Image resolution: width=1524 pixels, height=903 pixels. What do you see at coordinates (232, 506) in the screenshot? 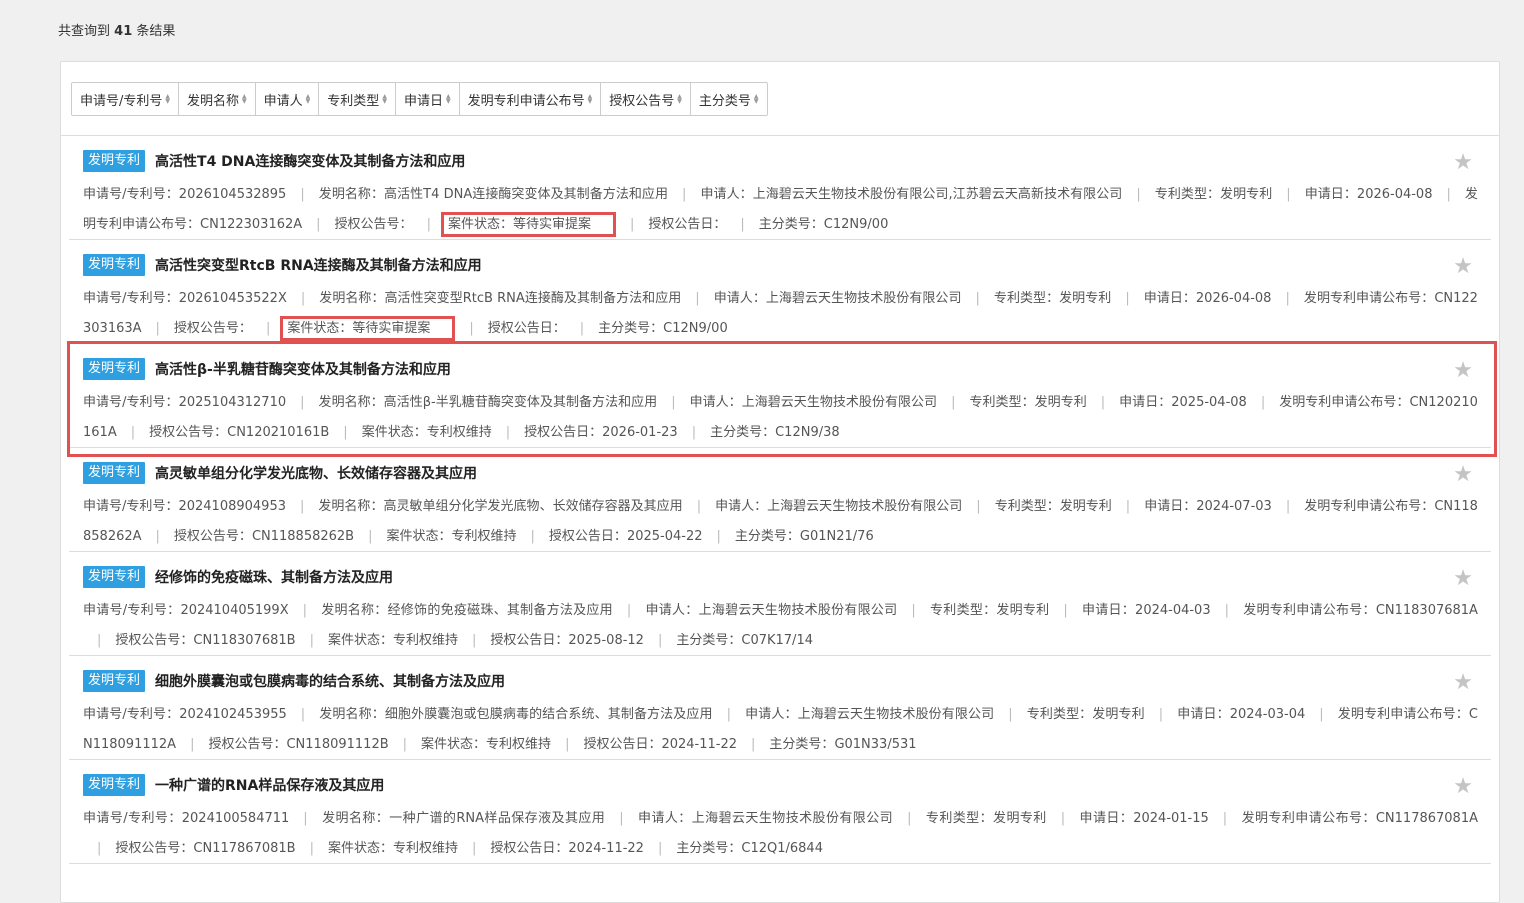
I see `meta-value: 2024108904953` at bounding box center [232, 506].